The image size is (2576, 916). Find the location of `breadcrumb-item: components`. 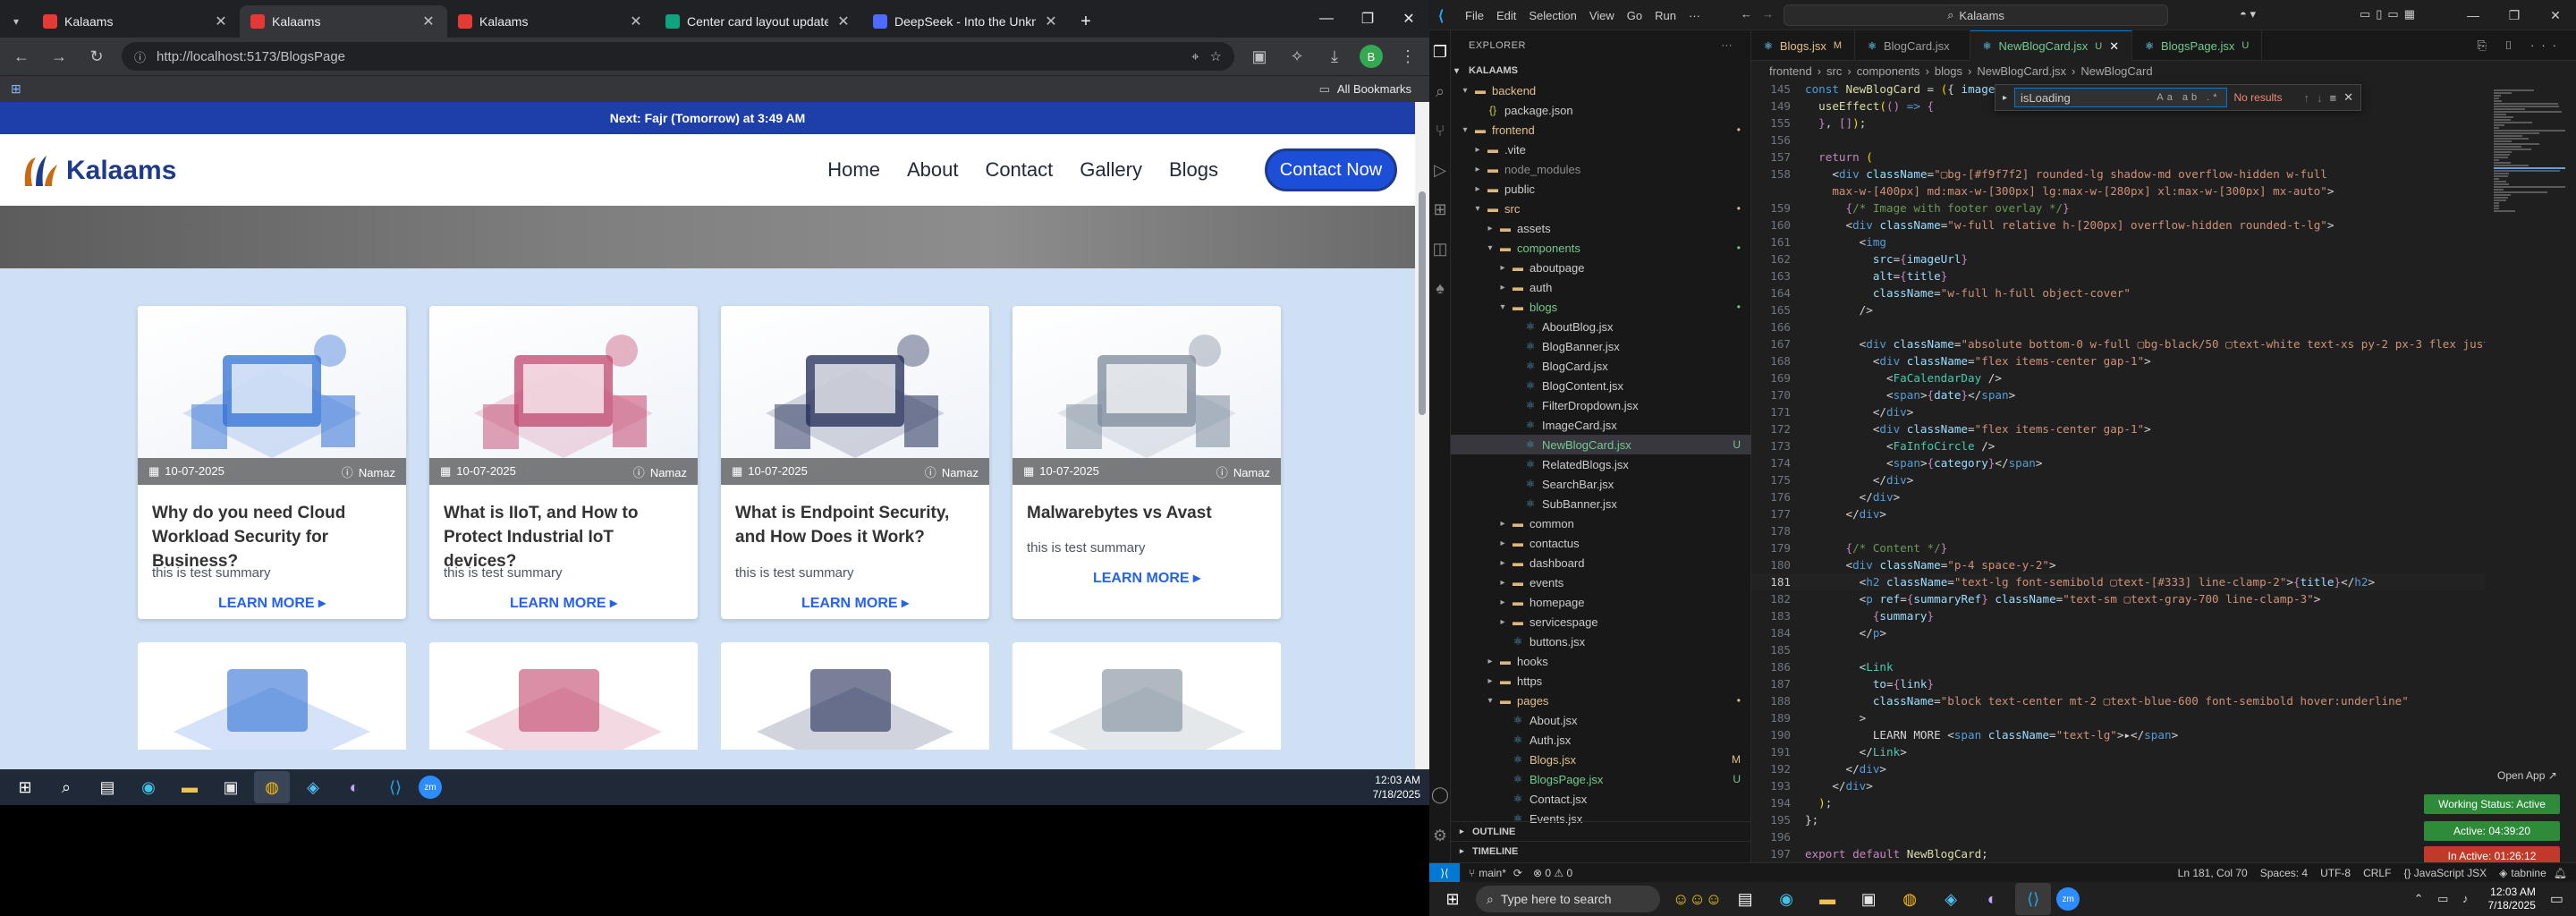

breadcrumb-item: components is located at coordinates (1888, 71).